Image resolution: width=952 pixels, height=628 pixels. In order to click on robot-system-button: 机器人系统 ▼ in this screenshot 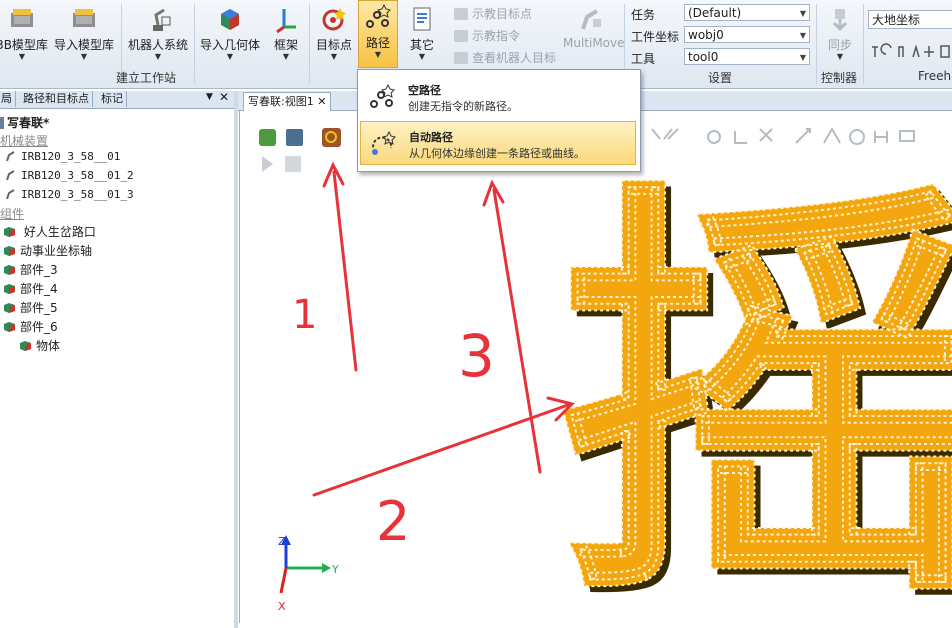, I will do `click(158, 34)`.